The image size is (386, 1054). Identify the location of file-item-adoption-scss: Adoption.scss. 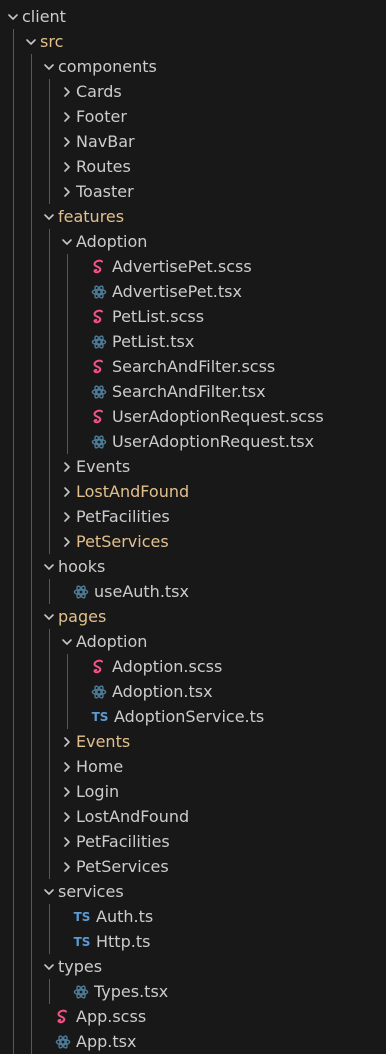
(193, 666).